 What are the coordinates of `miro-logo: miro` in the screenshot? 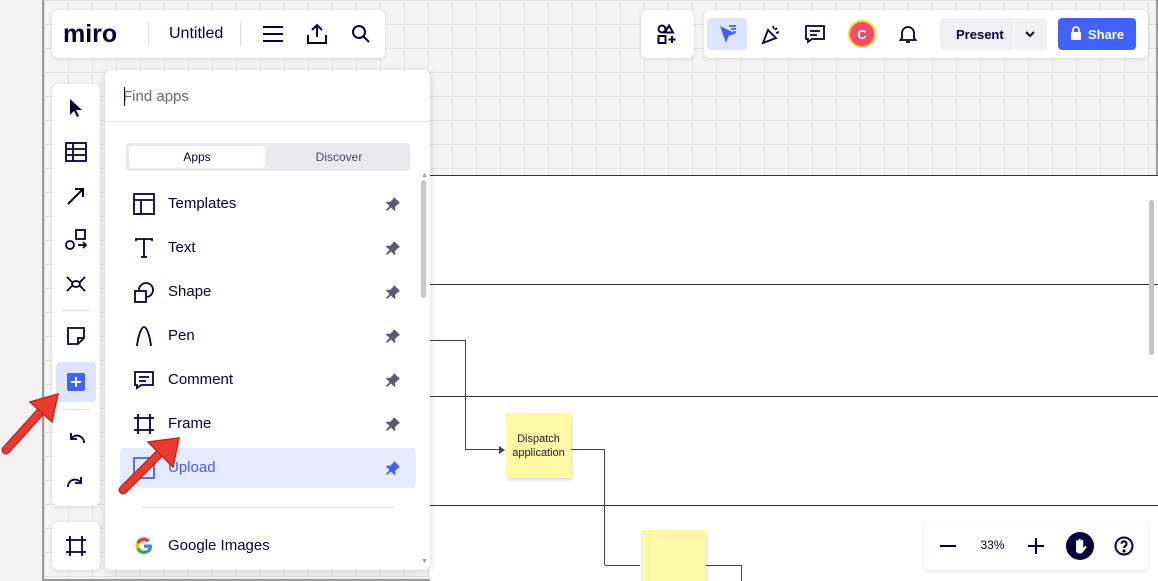 It's located at (90, 34).